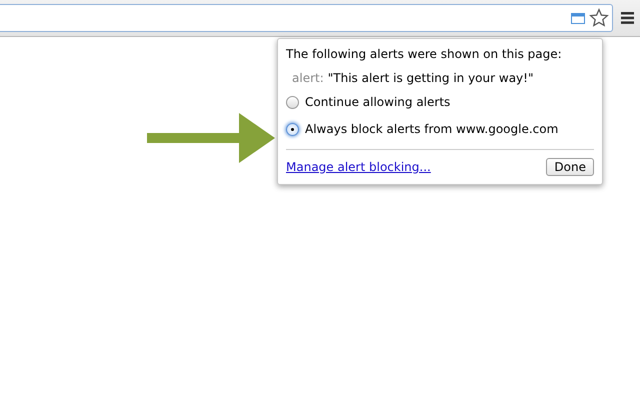 The image size is (640, 400). I want to click on arrow-icon, so click(211, 138).